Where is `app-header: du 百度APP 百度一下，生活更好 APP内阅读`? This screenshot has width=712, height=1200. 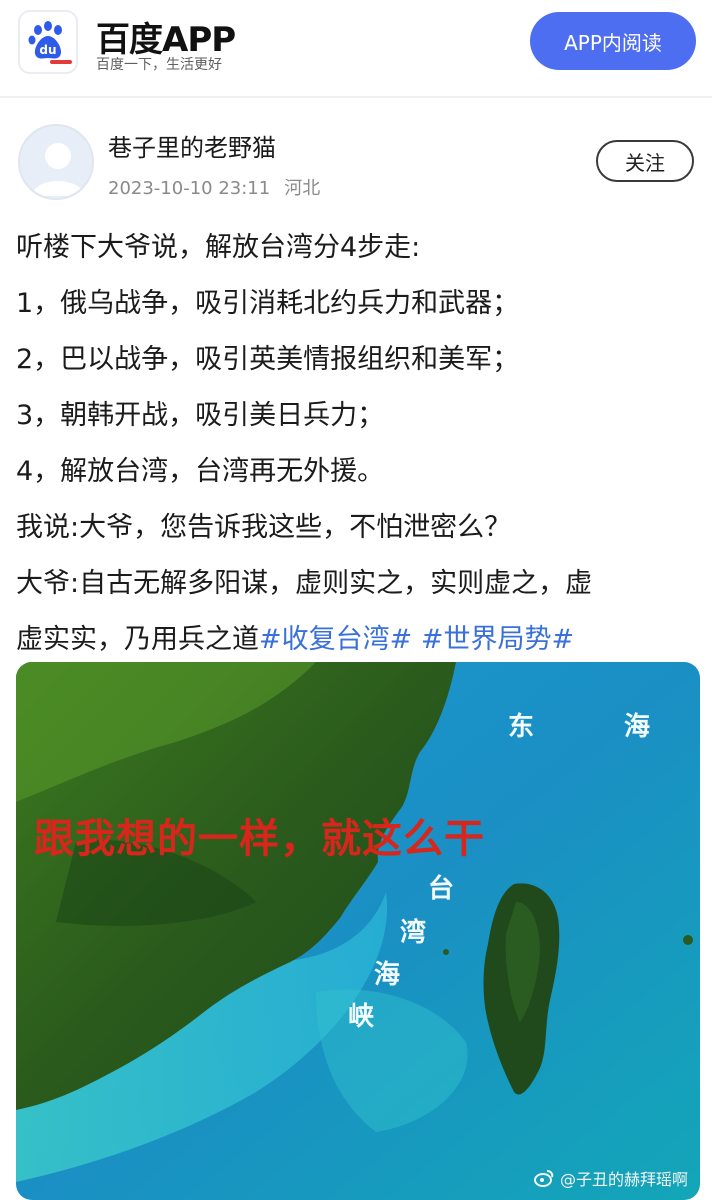
app-header: du 百度APP 百度一下，生活更好 APP内阅读 is located at coordinates (356, 48).